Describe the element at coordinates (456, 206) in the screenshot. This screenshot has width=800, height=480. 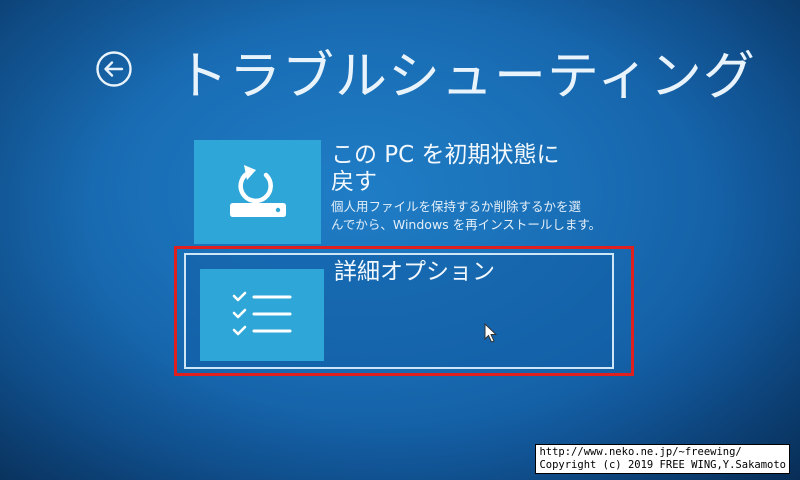
I see `reset-pc-desc-line1: 個人用ファイルを保持するか削除するかを選` at that location.